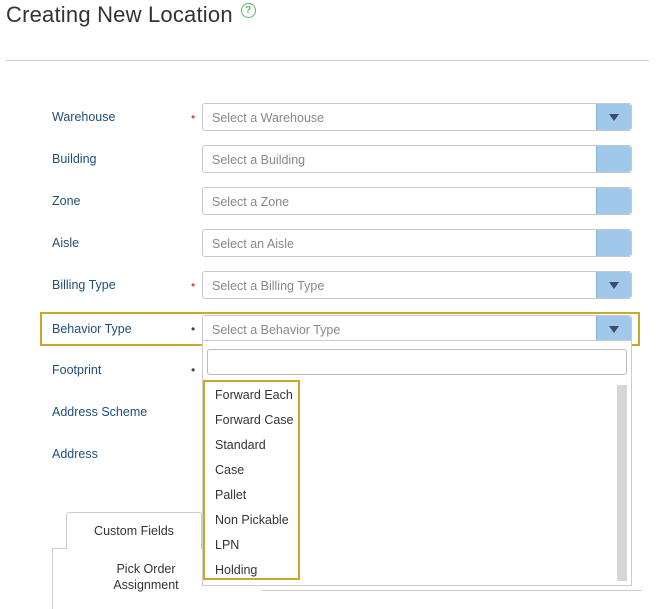  What do you see at coordinates (259, 160) in the screenshot?
I see `building-select-placeholder: Select a Building` at bounding box center [259, 160].